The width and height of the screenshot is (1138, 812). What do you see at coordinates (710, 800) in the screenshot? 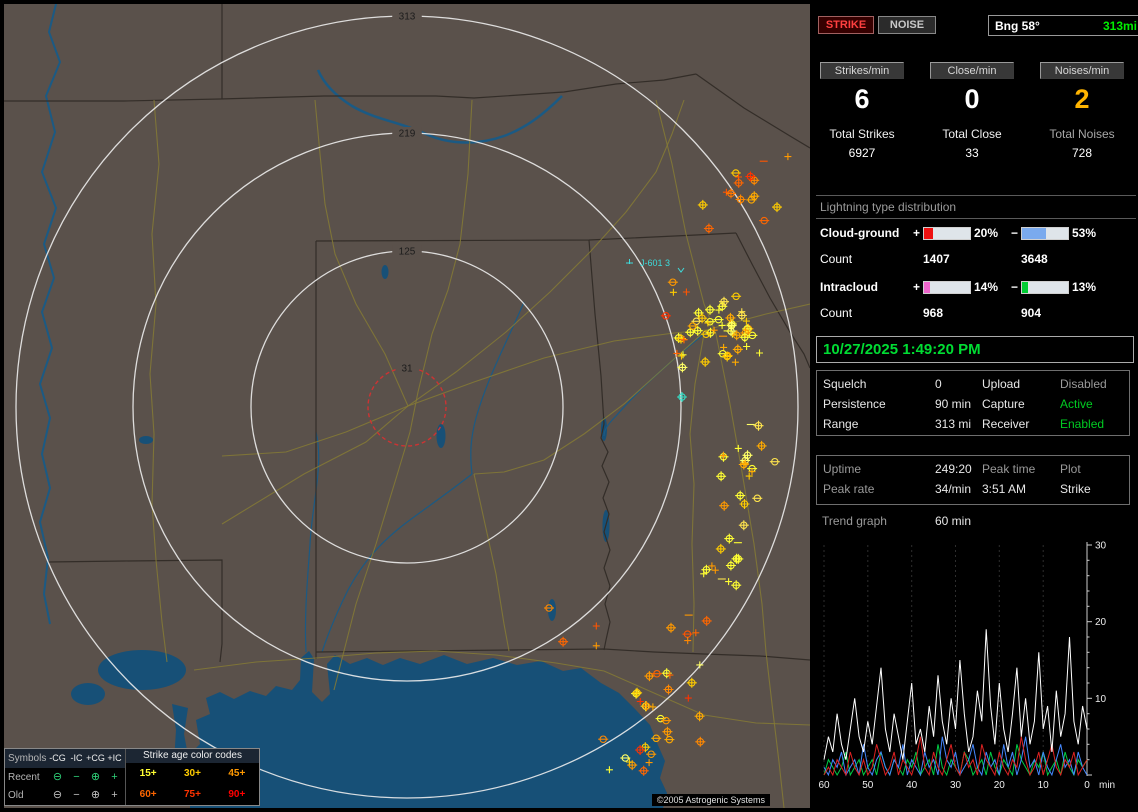
I see `copyright: ©2005 Astrogenic Systems` at bounding box center [710, 800].